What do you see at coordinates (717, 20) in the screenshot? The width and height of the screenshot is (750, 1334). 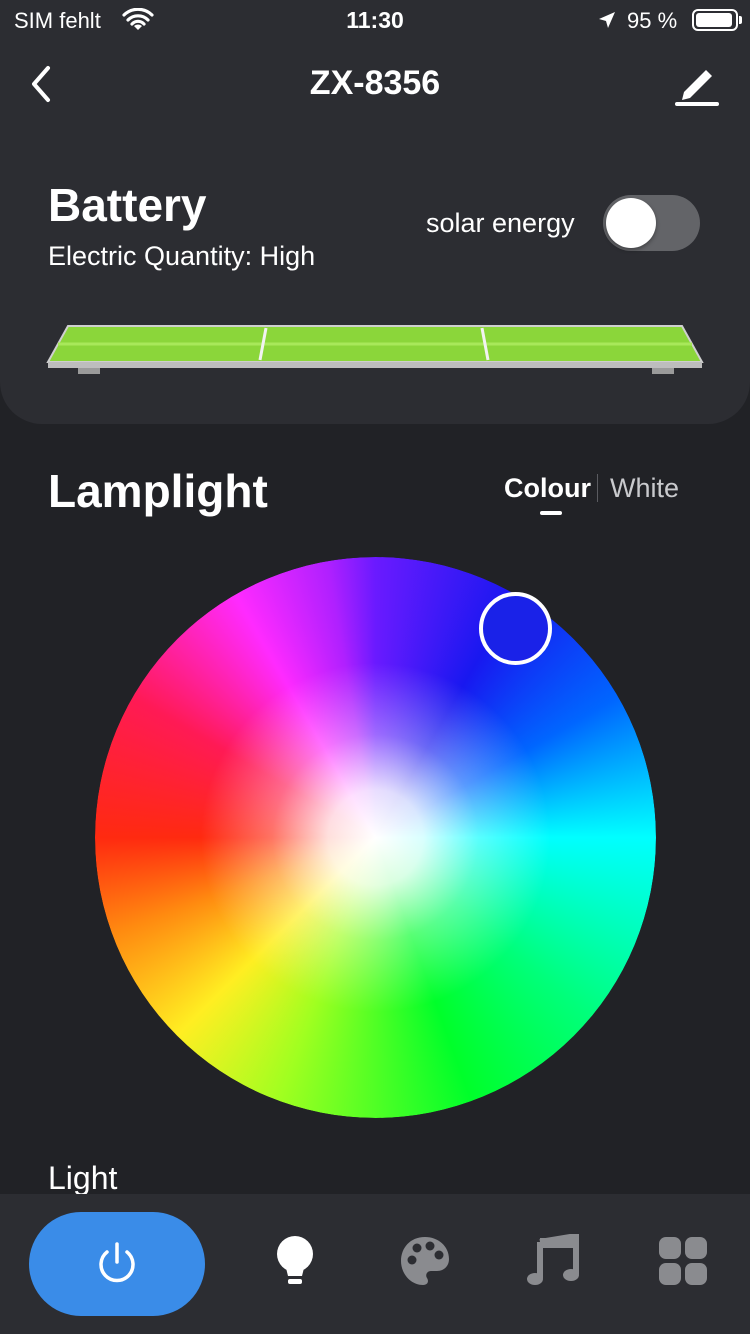 I see `battery-icon` at bounding box center [717, 20].